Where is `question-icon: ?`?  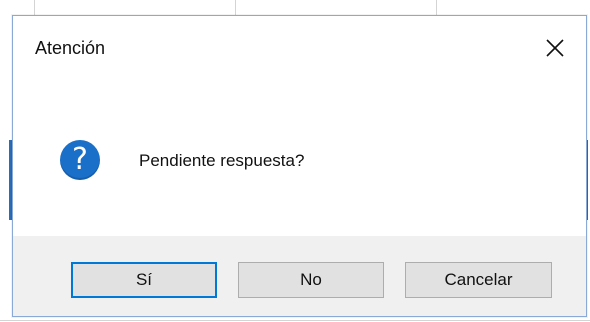 question-icon: ? is located at coordinates (80, 160).